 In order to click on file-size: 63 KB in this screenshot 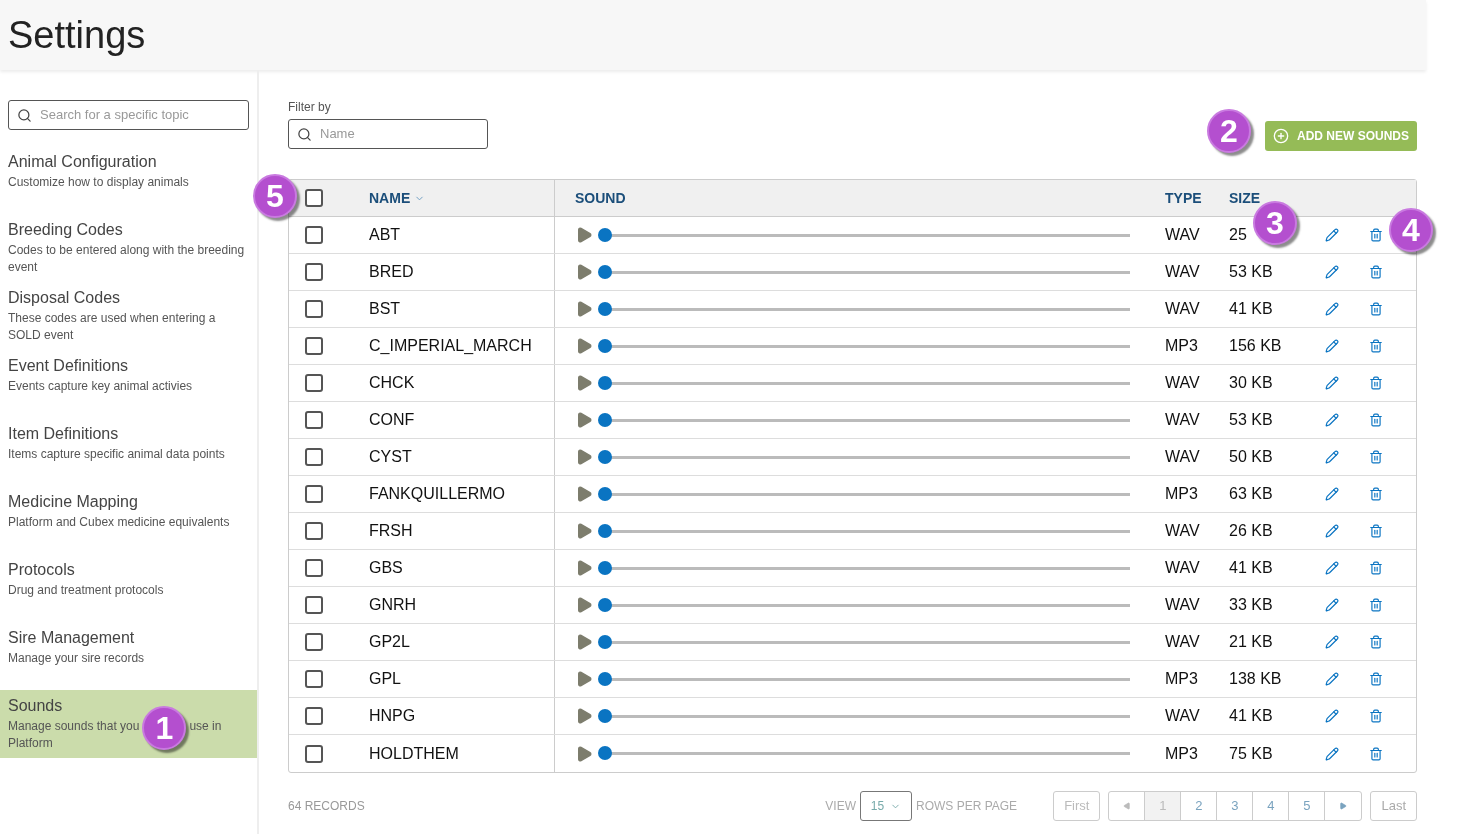, I will do `click(1251, 493)`.